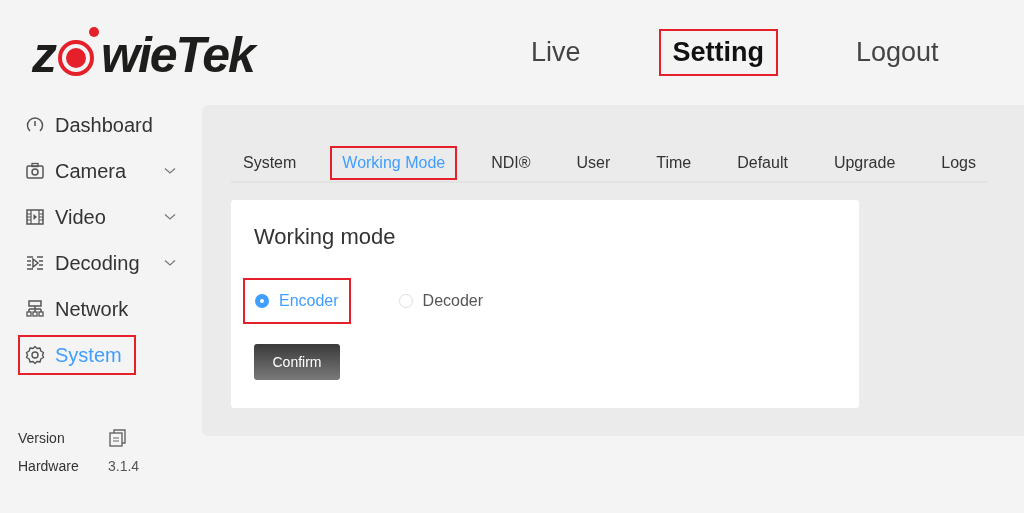 This screenshot has height=513, width=1024. What do you see at coordinates (35, 355) in the screenshot?
I see `settings-icon` at bounding box center [35, 355].